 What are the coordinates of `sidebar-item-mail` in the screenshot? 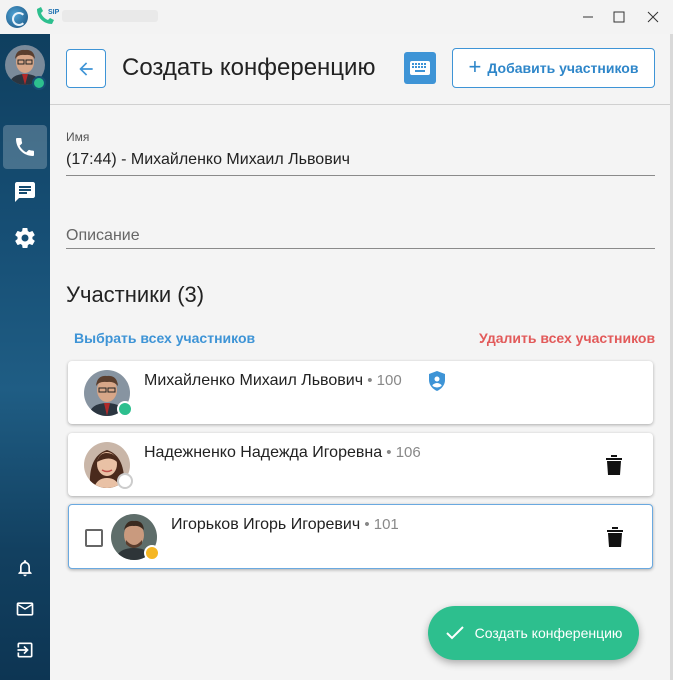 It's located at (25, 609).